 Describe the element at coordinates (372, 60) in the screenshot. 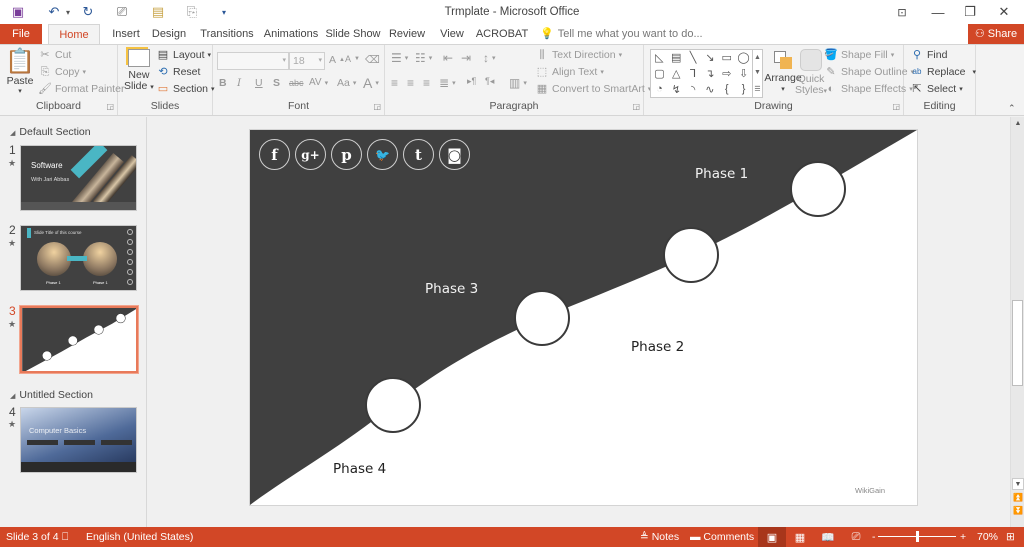

I see `clear-formatting-icon: ⌫` at that location.